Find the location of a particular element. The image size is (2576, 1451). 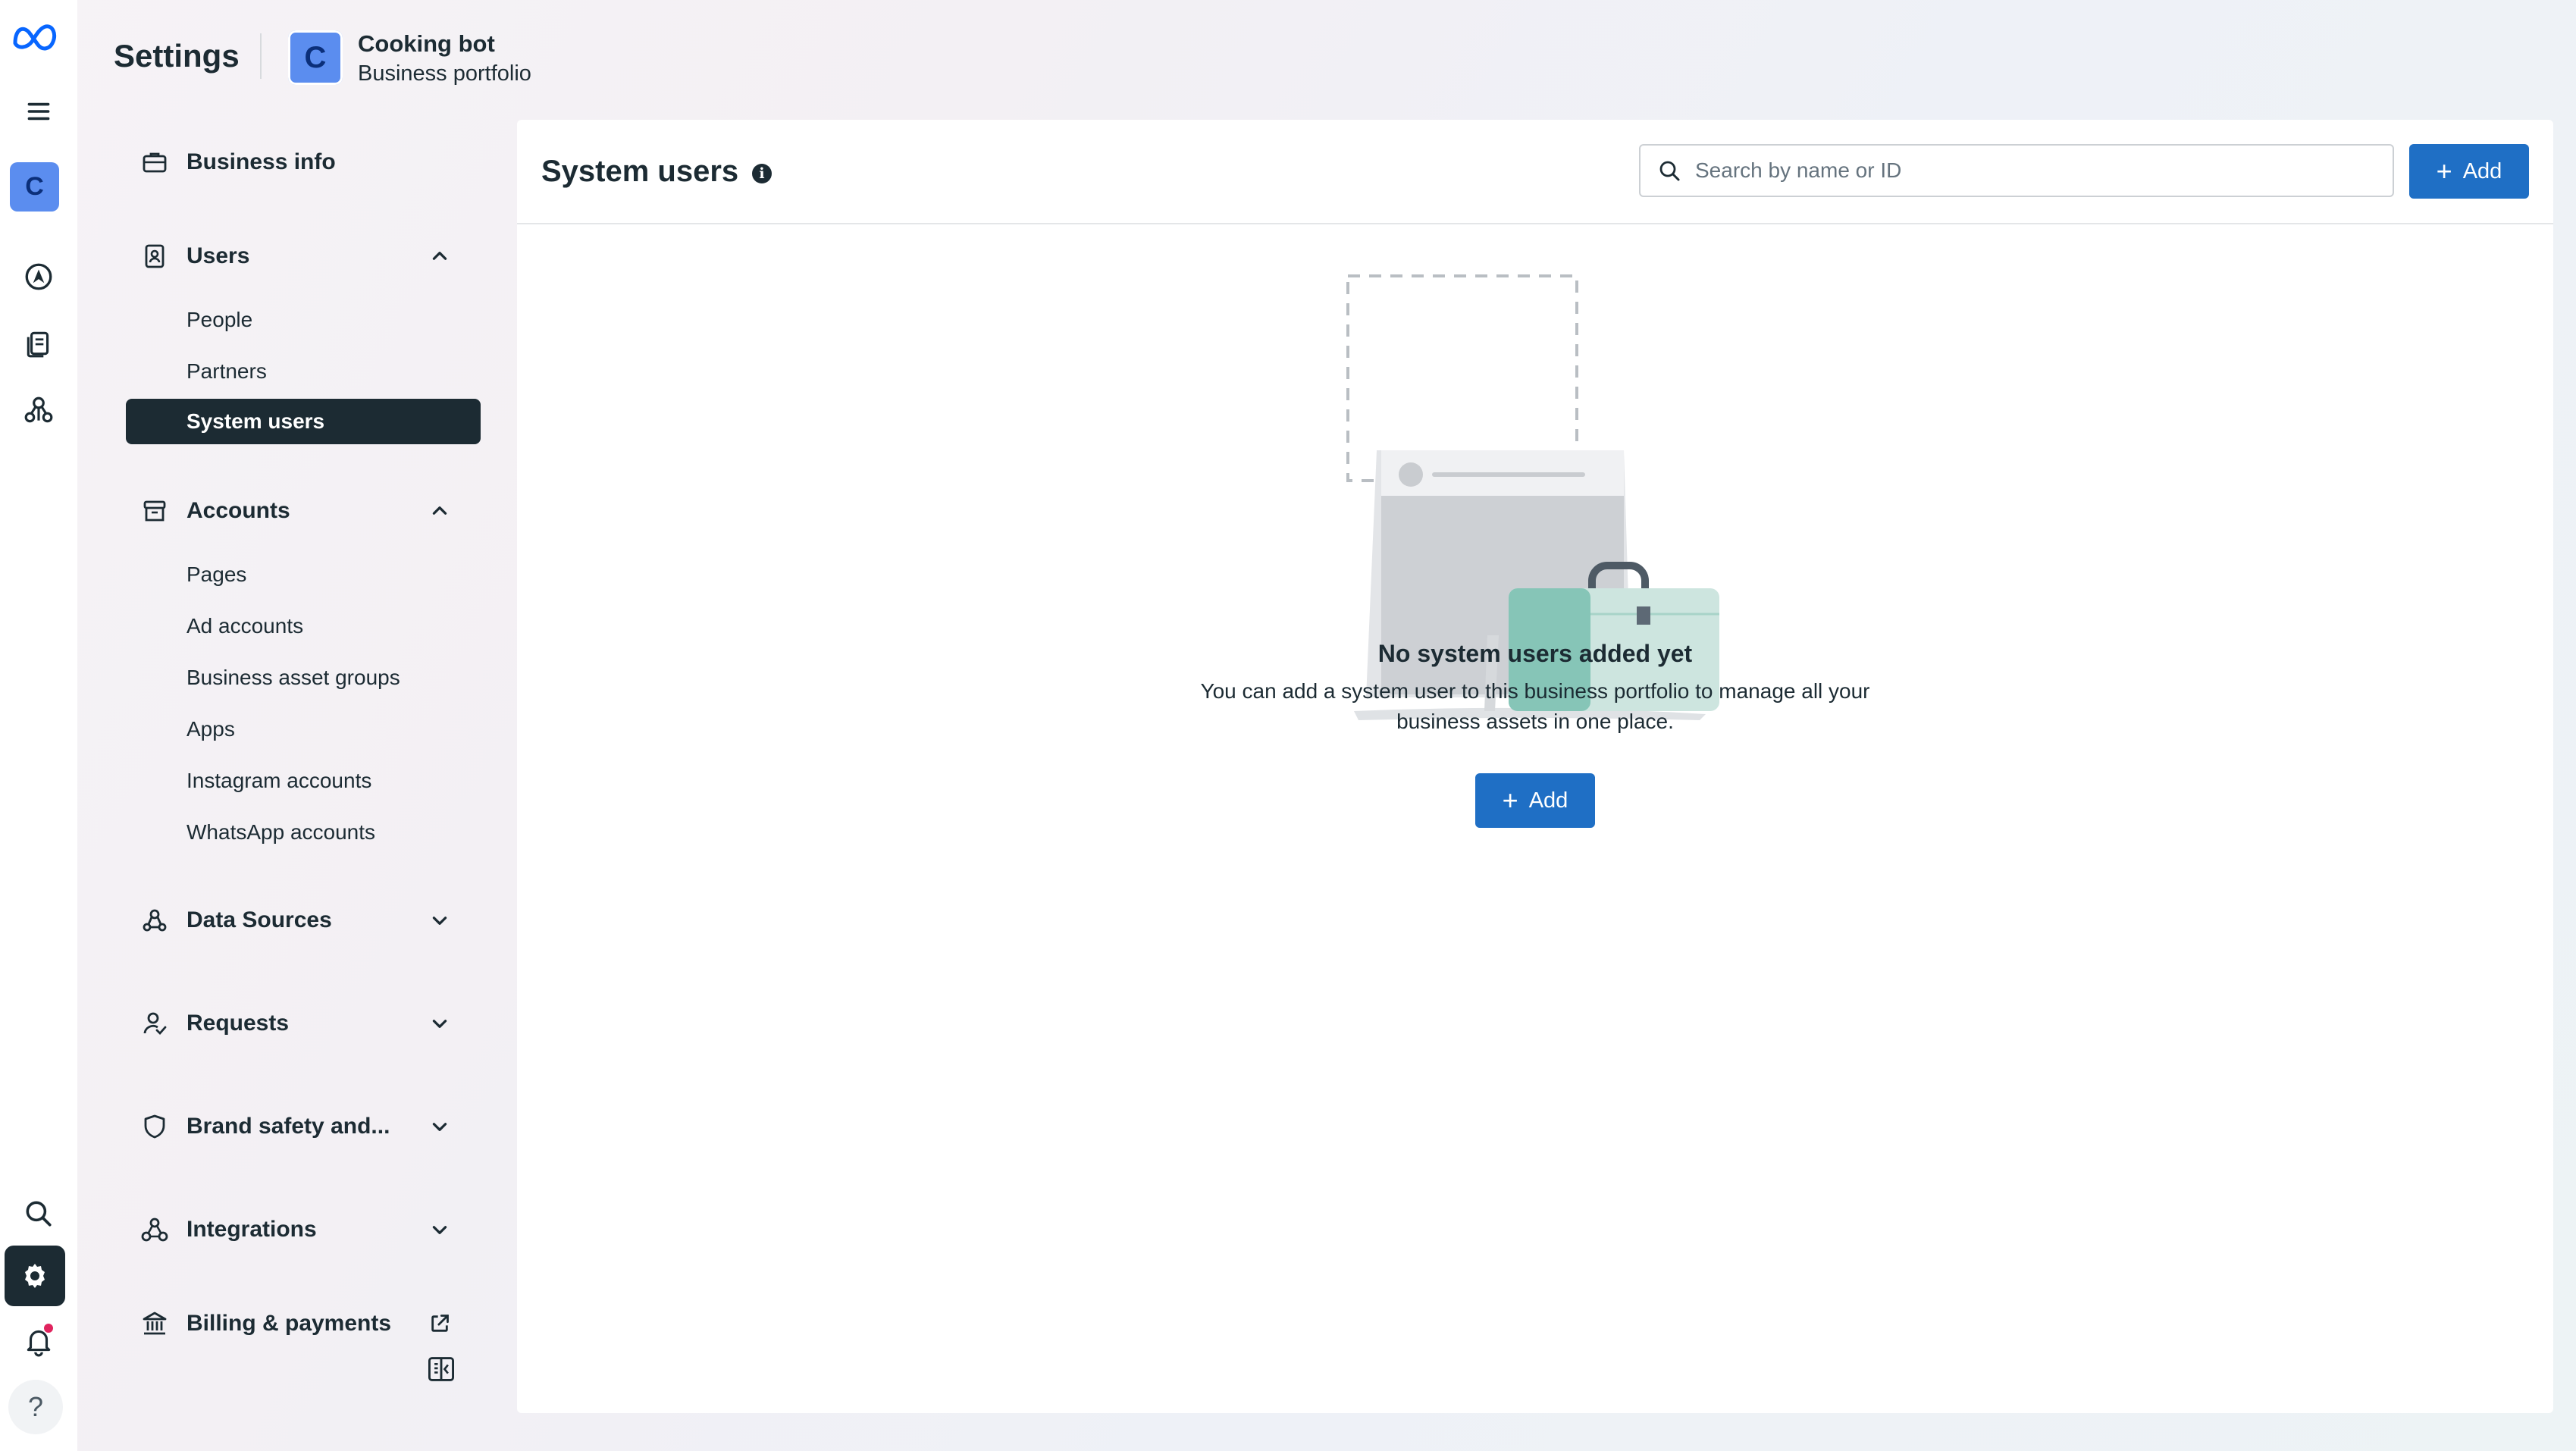

sidebar-group-label: Requests is located at coordinates (238, 1023).